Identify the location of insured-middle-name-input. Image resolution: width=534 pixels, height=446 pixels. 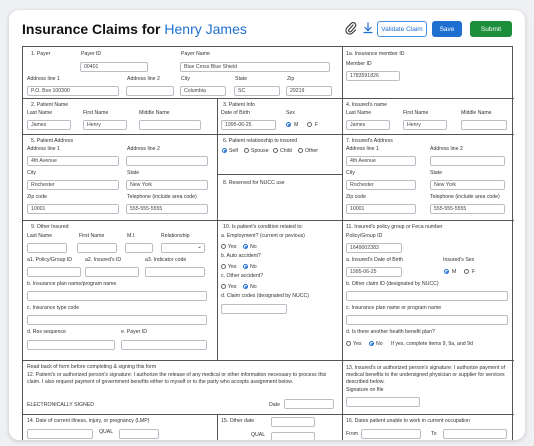
(484, 125).